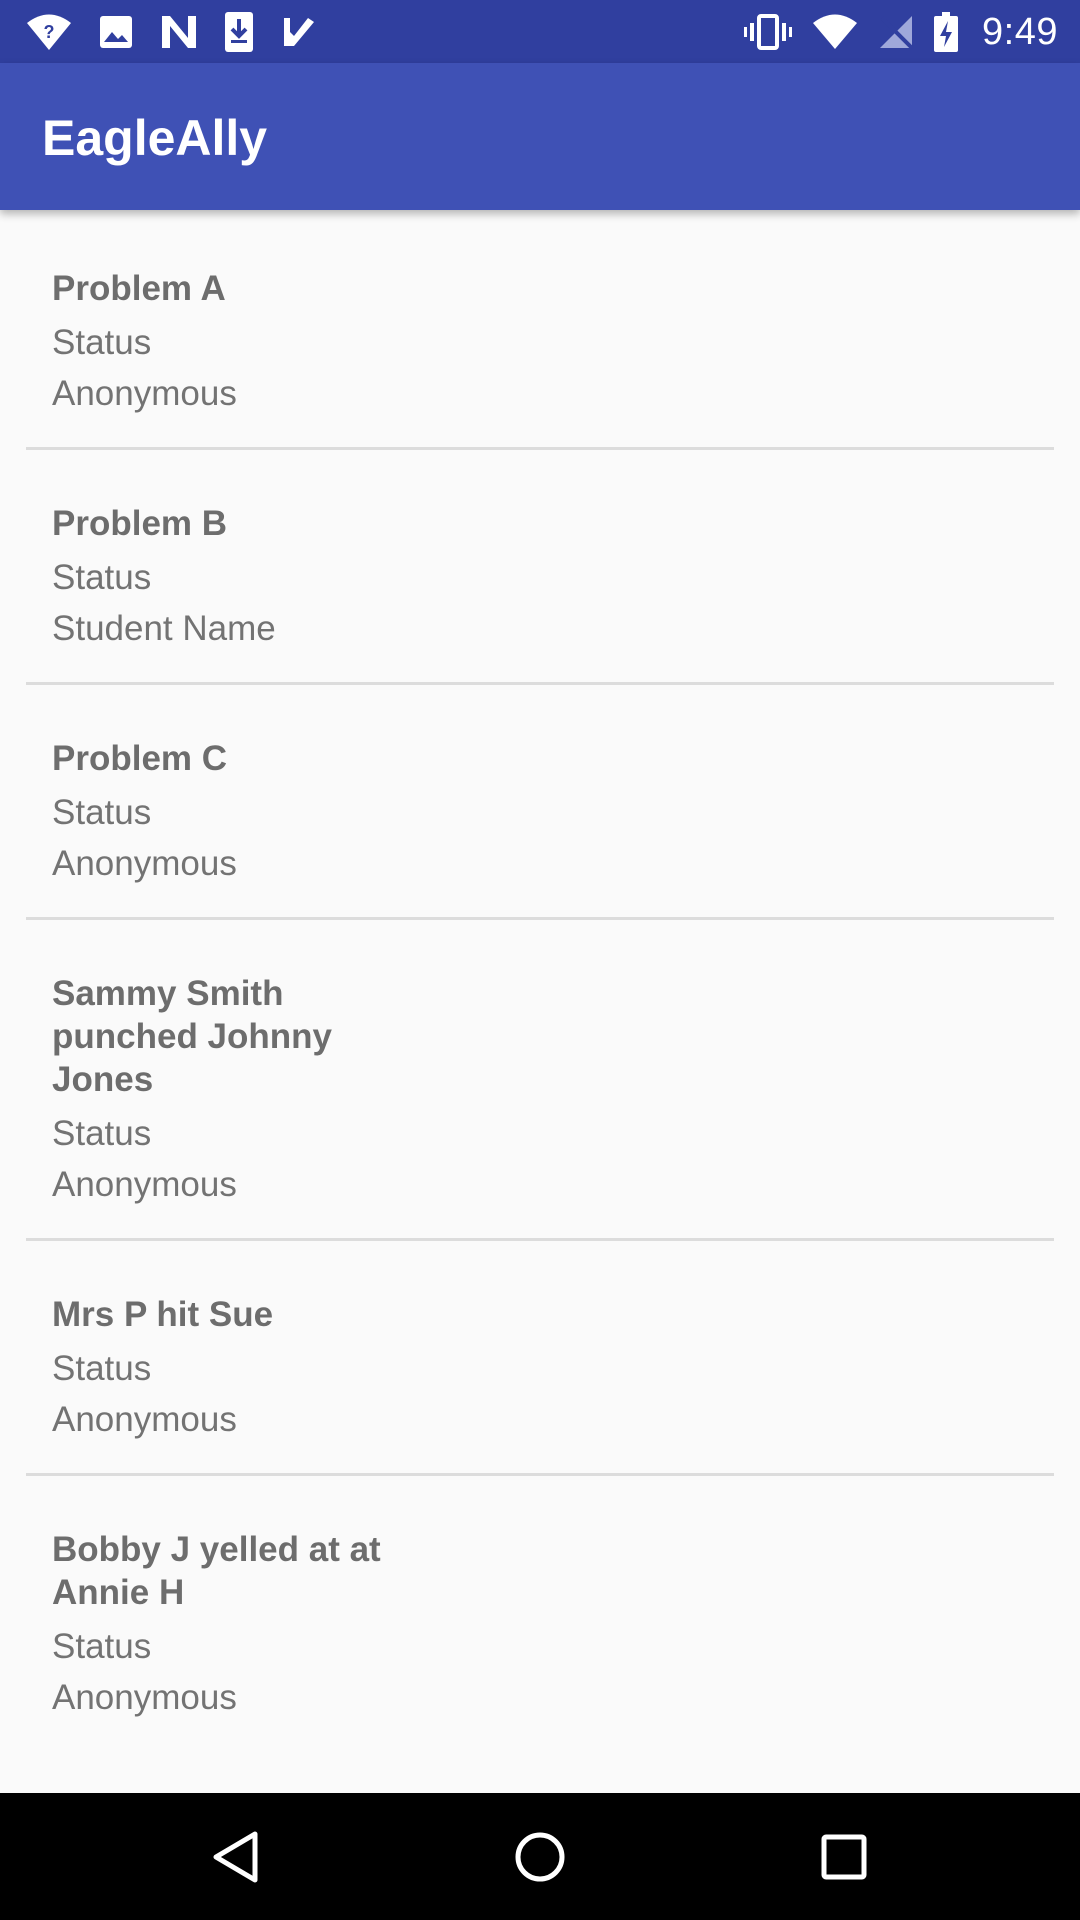  I want to click on report-reporter: Student Name, so click(164, 628).